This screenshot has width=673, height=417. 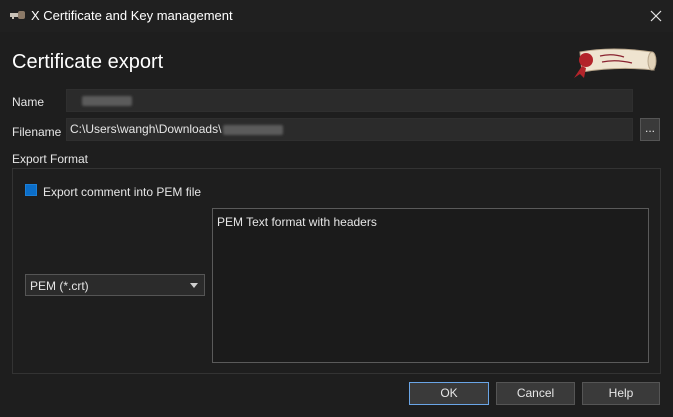 What do you see at coordinates (349, 100) in the screenshot?
I see `name-field` at bounding box center [349, 100].